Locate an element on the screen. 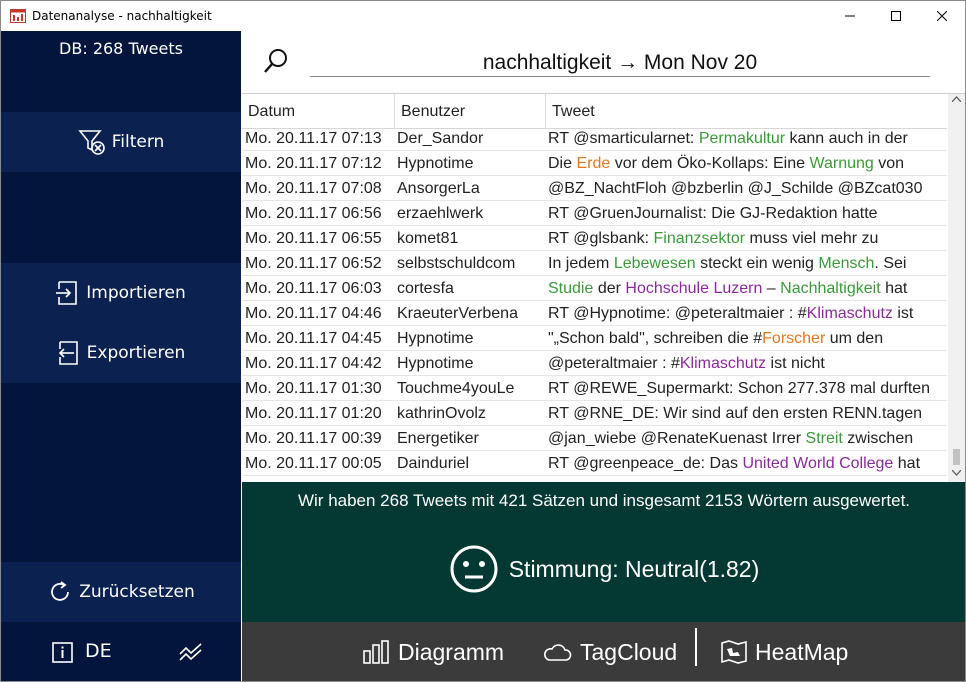 Image resolution: width=966 pixels, height=682 pixels. cell-user: erzaehlwerk is located at coordinates (440, 213).